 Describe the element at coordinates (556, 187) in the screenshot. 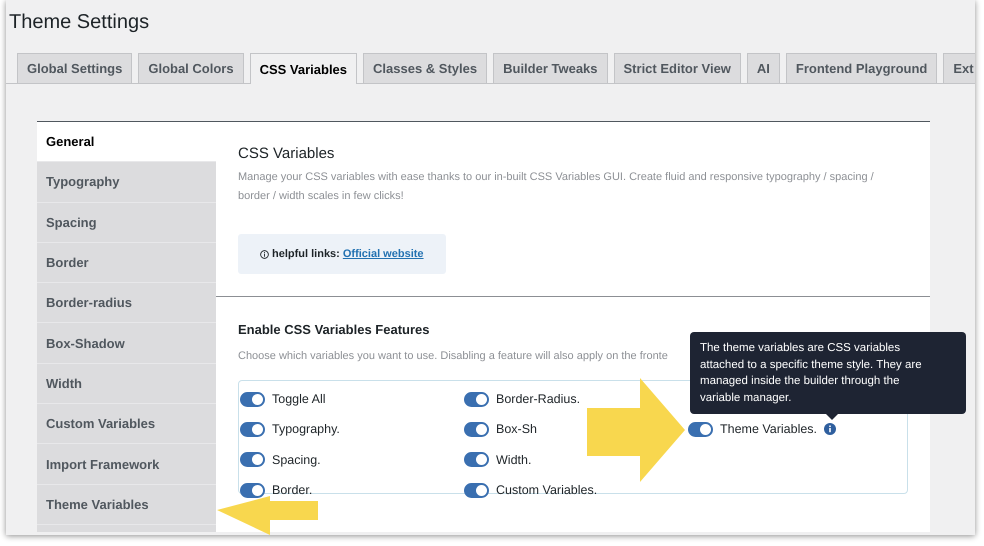

I see `section-description: Manage your CSS variables with ease thanks to our in-built CSS Variables GUI. Create fluid and responsive typography / spacing / border / width scales in few clicks!` at that location.